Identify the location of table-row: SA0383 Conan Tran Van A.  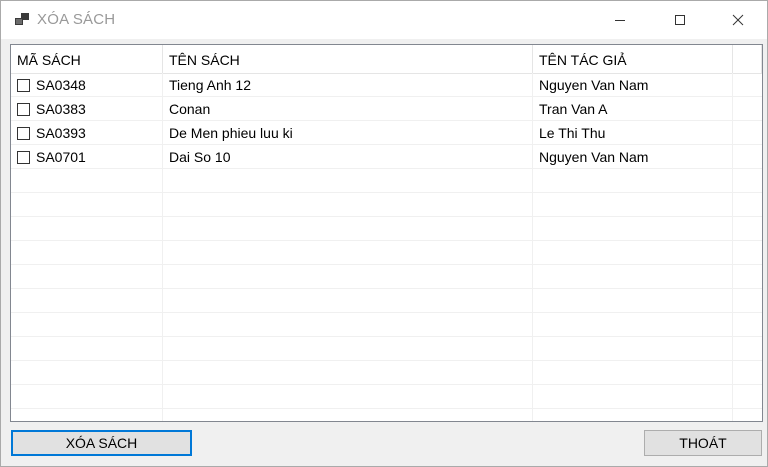
(386, 109).